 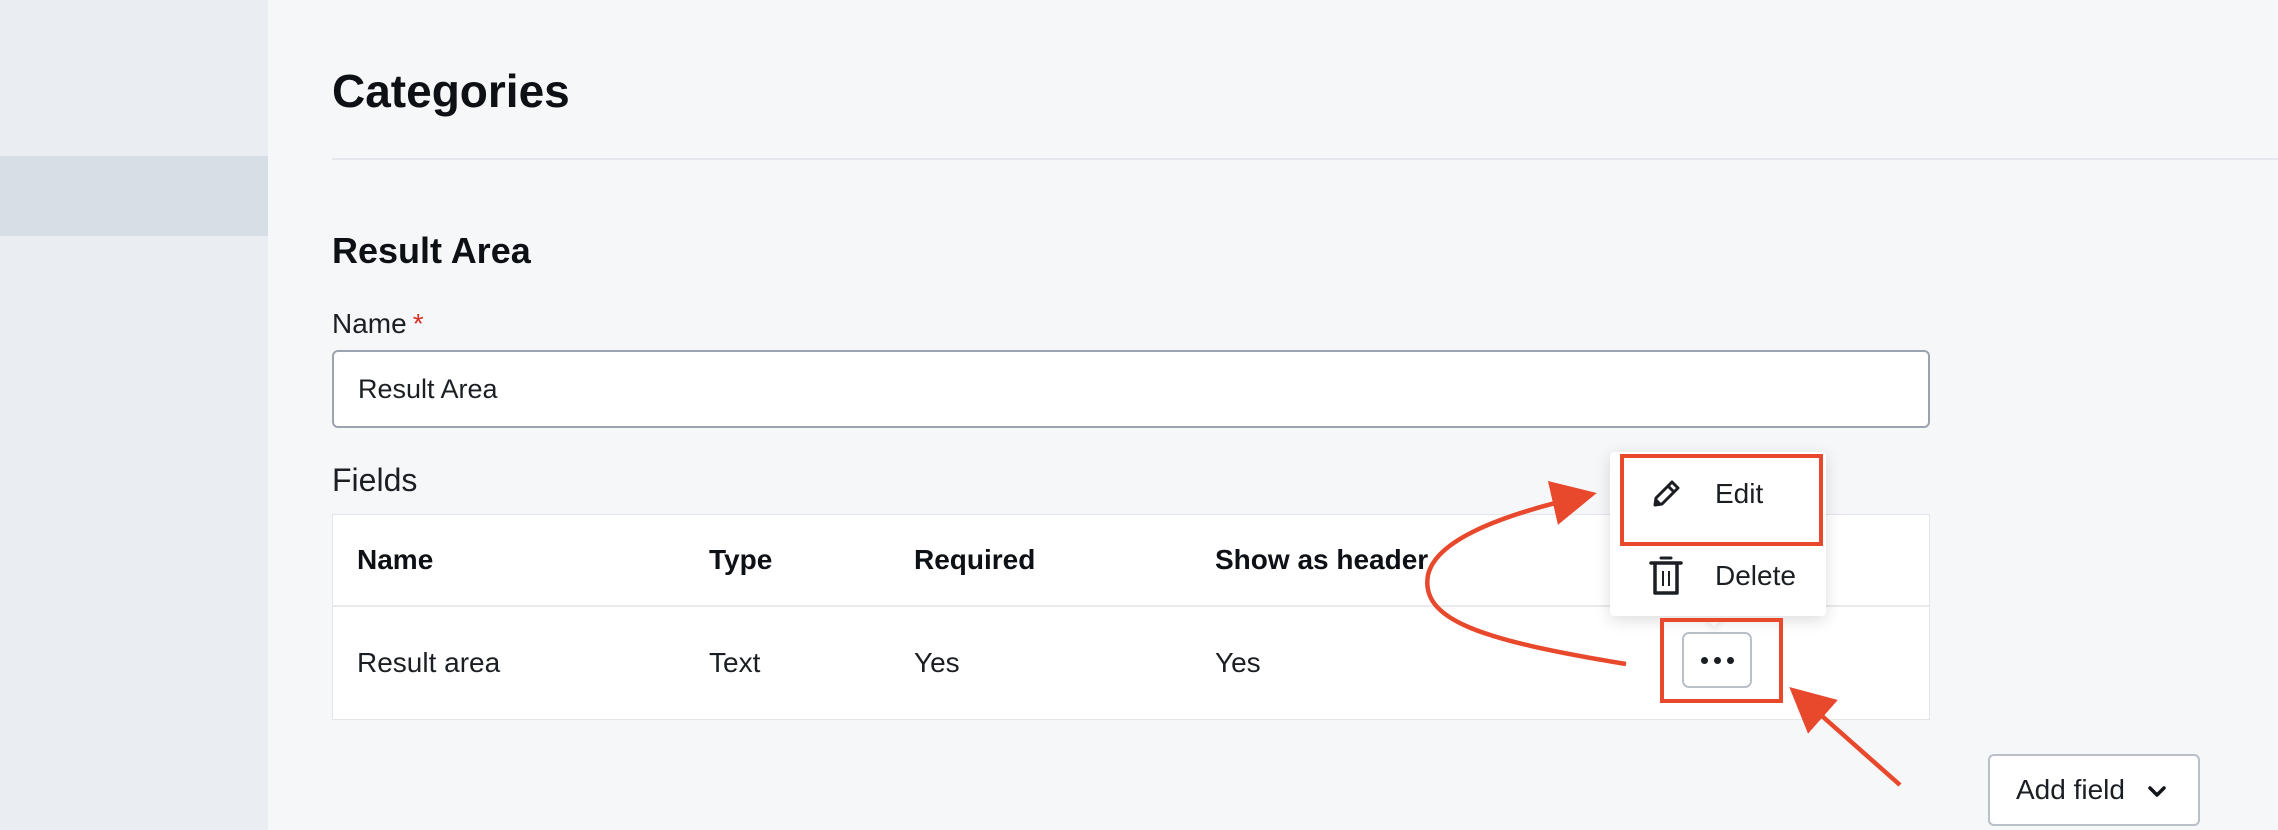 What do you see at coordinates (451, 91) in the screenshot?
I see `page-title: Categories` at bounding box center [451, 91].